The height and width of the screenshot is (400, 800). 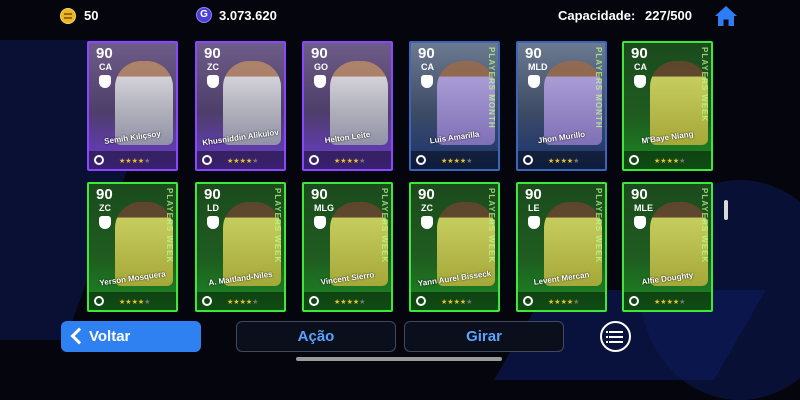 What do you see at coordinates (213, 208) in the screenshot?
I see `player-position: LD` at bounding box center [213, 208].